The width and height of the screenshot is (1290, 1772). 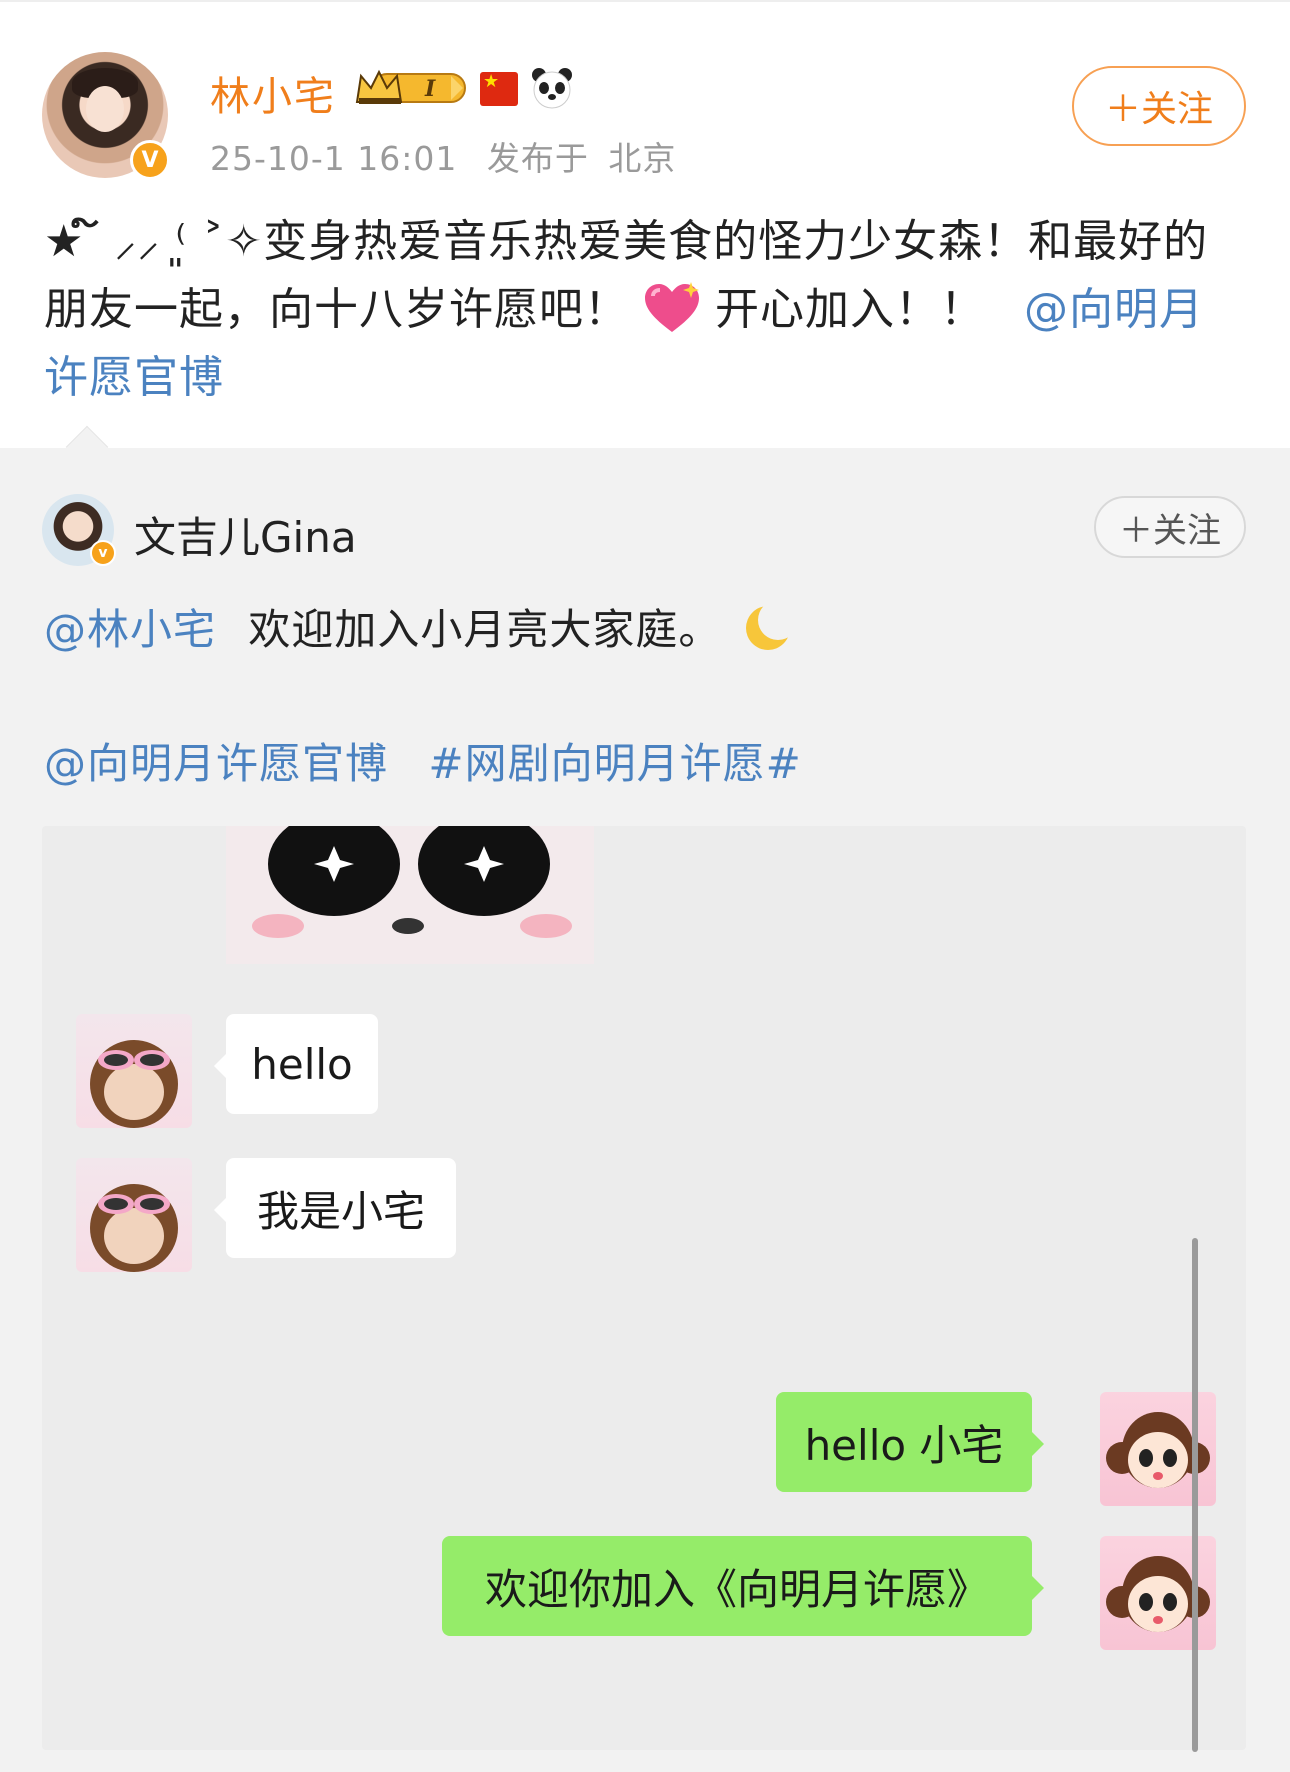 What do you see at coordinates (273, 93) in the screenshot?
I see `author-username: 林小宅` at bounding box center [273, 93].